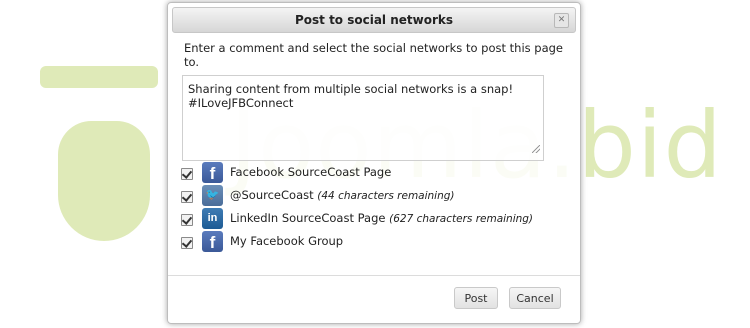 The height and width of the screenshot is (328, 750). Describe the element at coordinates (287, 241) in the screenshot. I see `network-label: My Facebook Group` at that location.